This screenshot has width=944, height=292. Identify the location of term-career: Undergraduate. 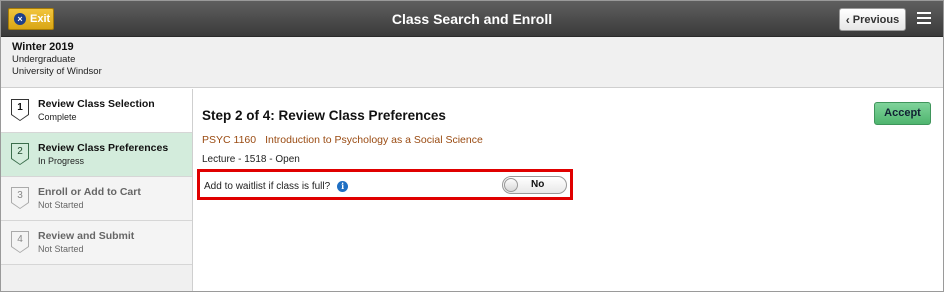
(44, 59).